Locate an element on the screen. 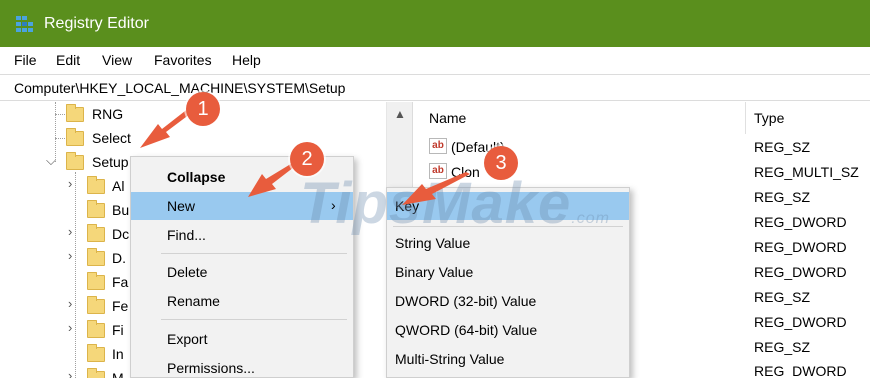 This screenshot has width=870, height=378. menu-bar: File Edit View Favorites Help is located at coordinates (435, 60).